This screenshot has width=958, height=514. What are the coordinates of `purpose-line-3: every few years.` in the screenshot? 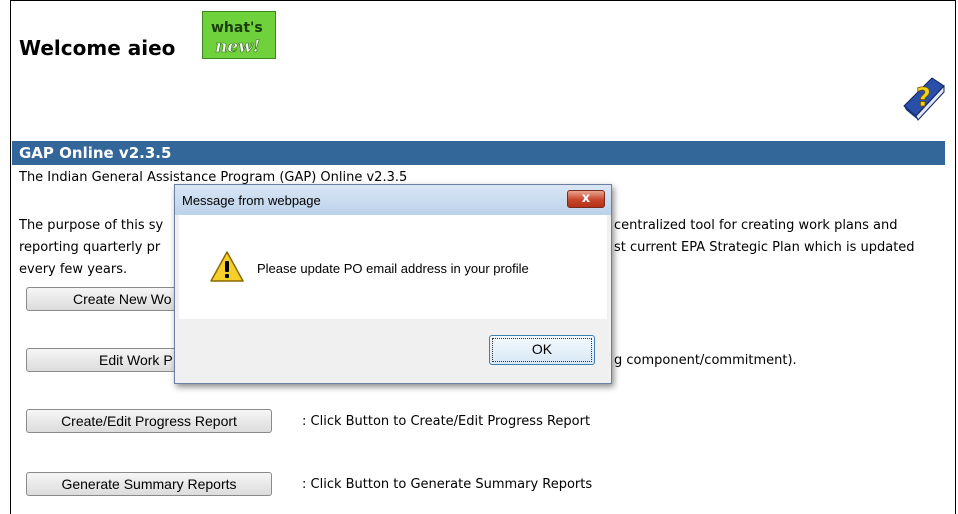 It's located at (73, 269).